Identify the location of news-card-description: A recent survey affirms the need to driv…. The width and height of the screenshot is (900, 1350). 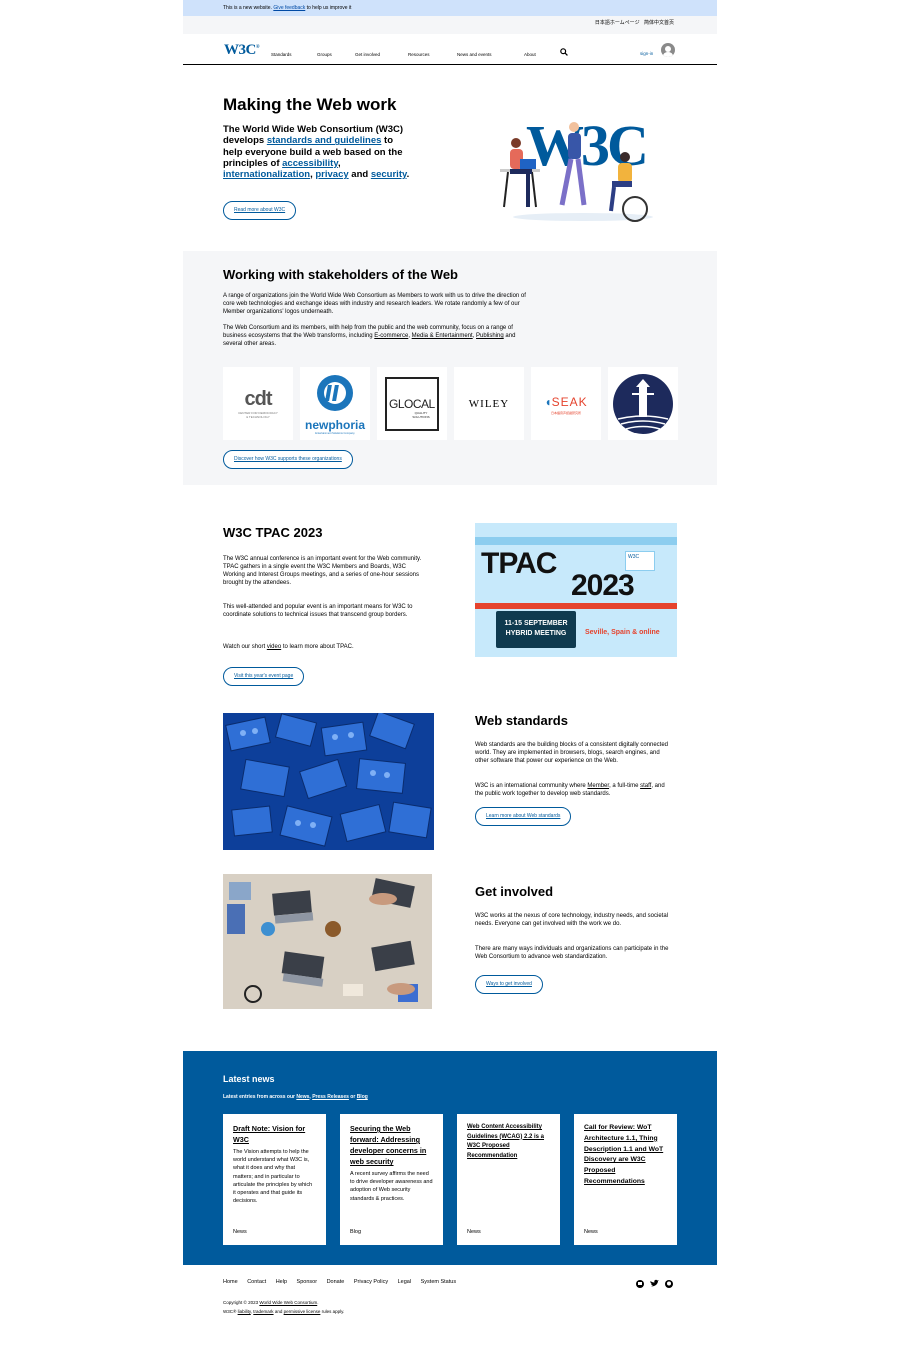
(391, 1186).